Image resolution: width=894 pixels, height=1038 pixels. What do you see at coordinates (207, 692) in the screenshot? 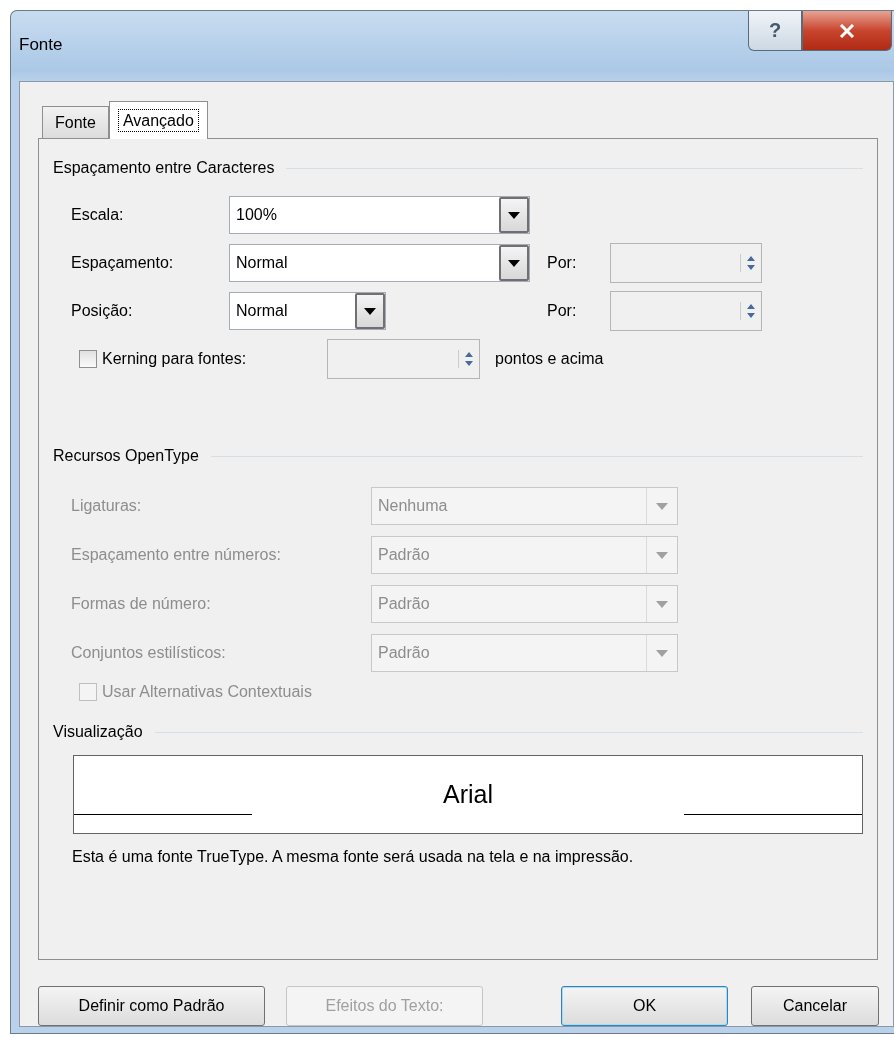
I see `checkbox-label: Usar Alternativas Contextuais` at bounding box center [207, 692].